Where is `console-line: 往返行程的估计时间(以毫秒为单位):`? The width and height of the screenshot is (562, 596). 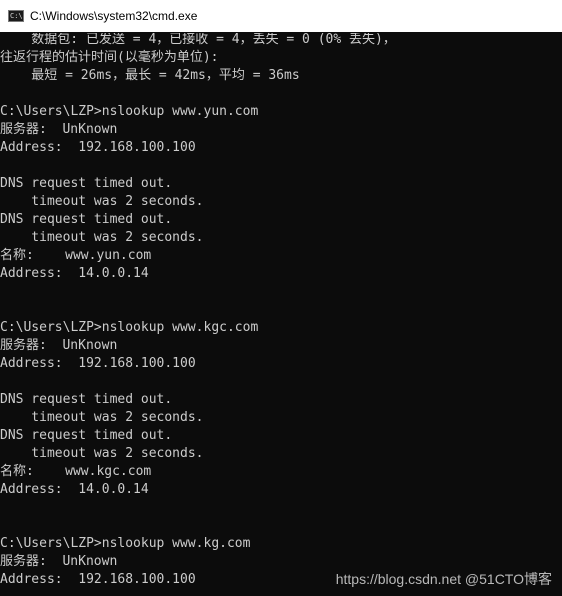 console-line: 往返行程的估计时间(以毫秒为单位): is located at coordinates (109, 57).